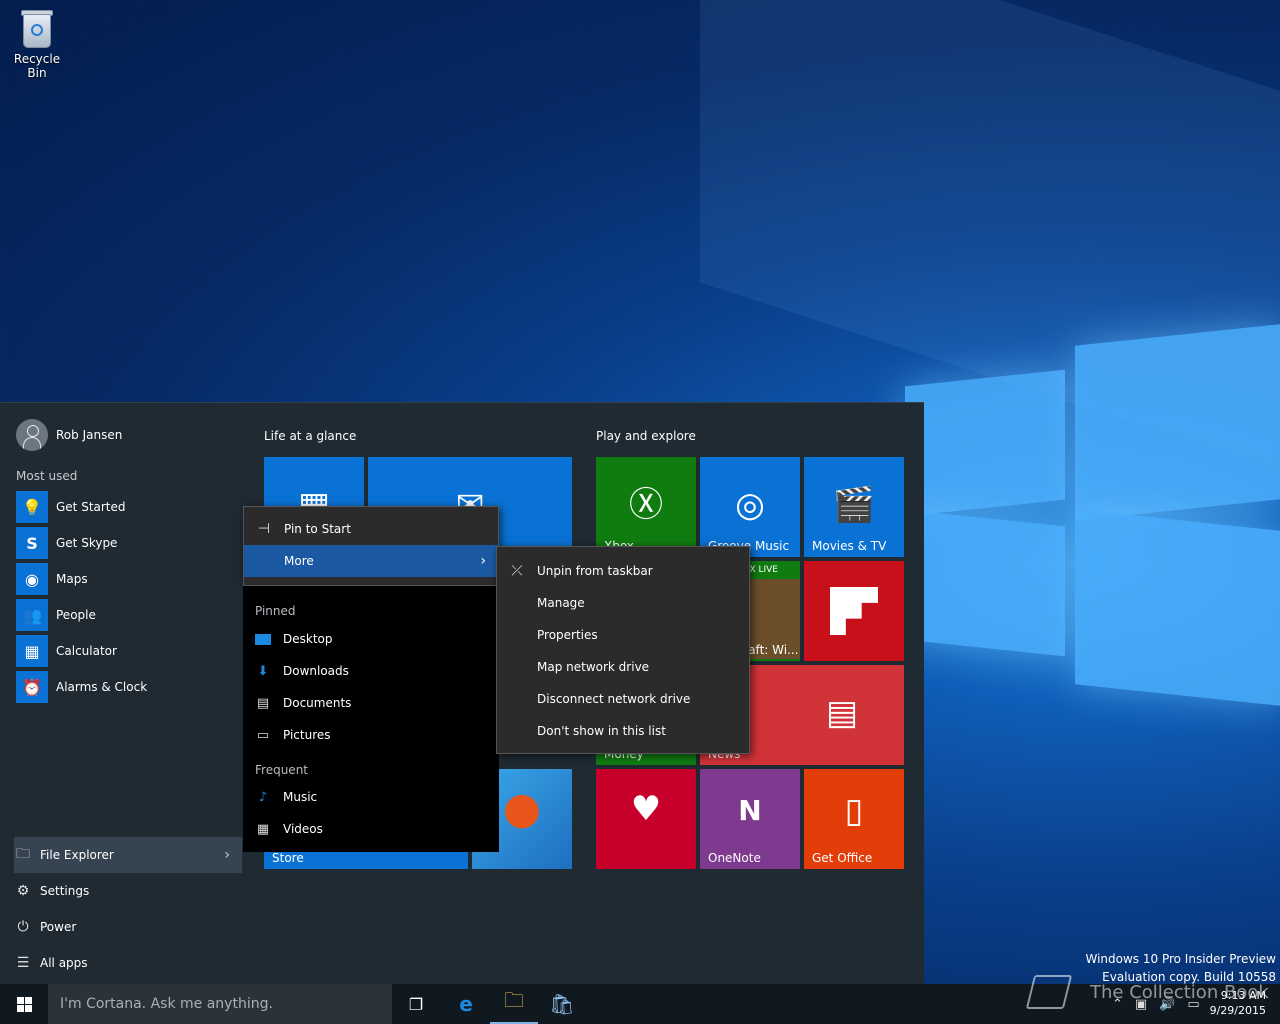  I want to click on task-view-icon: ❐, so click(416, 1004).